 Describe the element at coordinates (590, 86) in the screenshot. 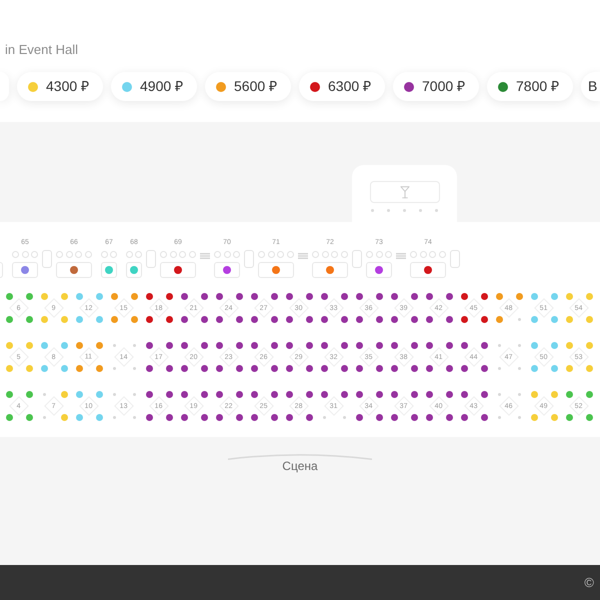

I see `price-filter-chip: В` at that location.